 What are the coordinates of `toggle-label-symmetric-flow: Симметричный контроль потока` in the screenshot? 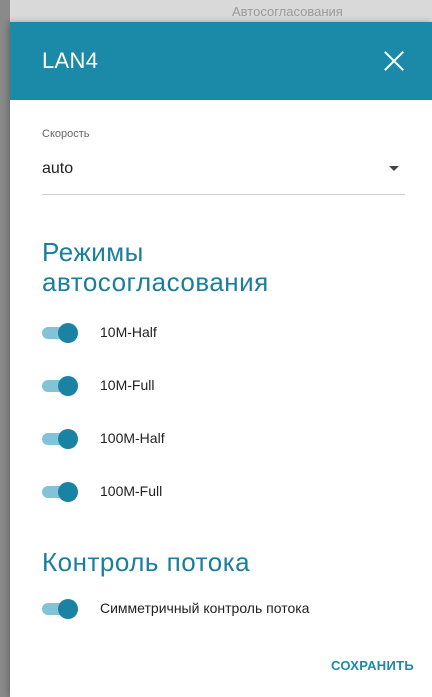 It's located at (205, 607).